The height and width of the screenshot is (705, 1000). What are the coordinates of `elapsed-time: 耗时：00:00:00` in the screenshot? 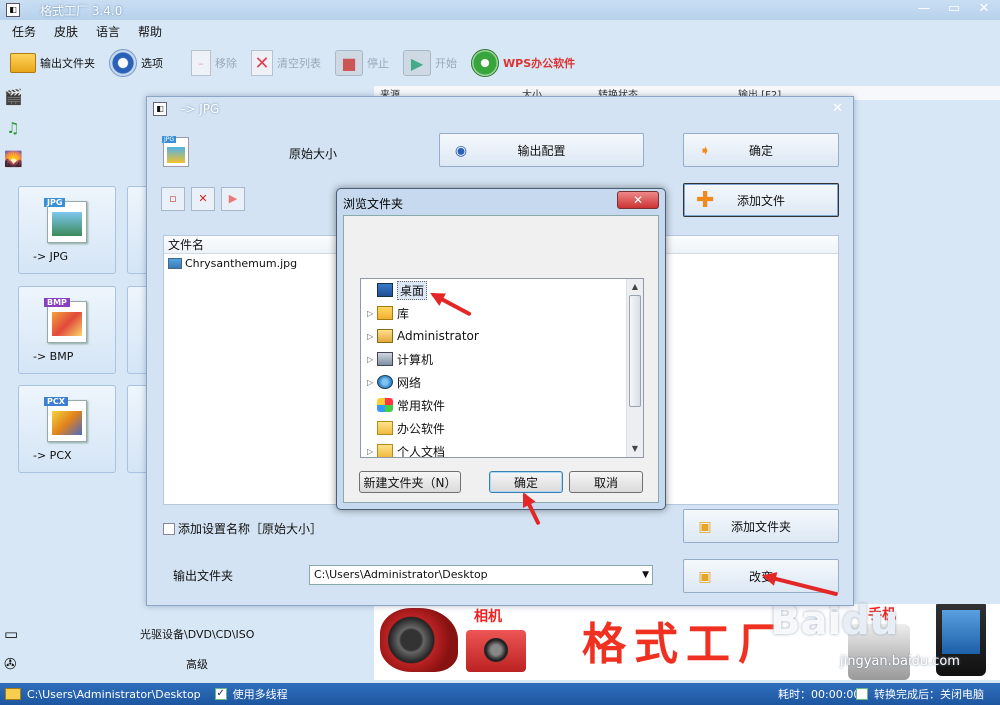 It's located at (819, 694).